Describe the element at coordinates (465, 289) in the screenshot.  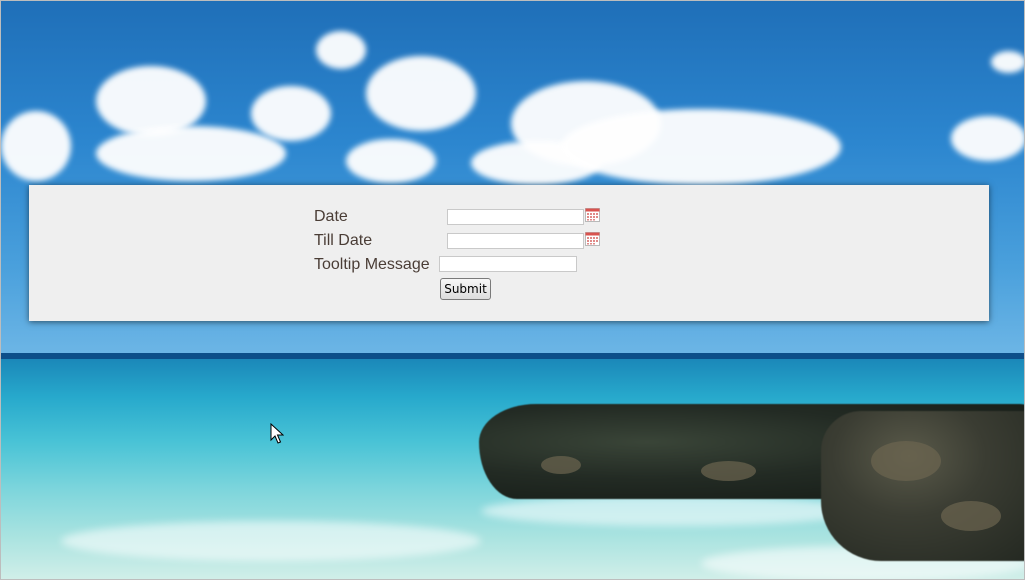
I see `submit-button: Submit` at that location.